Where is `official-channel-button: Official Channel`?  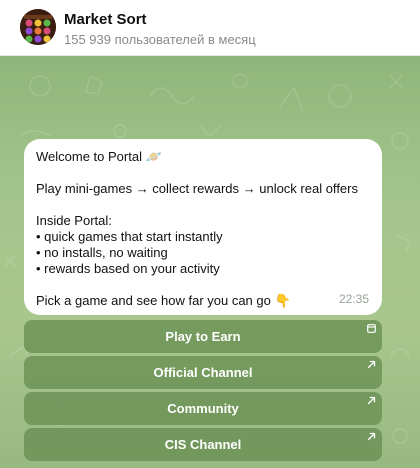
official-channel-button: Official Channel is located at coordinates (203, 372).